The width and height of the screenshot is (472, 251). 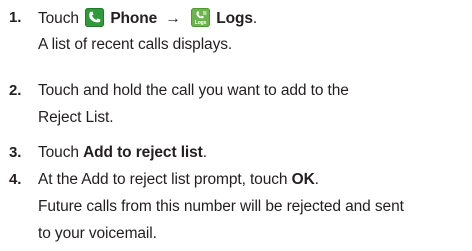 I want to click on arrow-right-icon: →, so click(x=173, y=18).